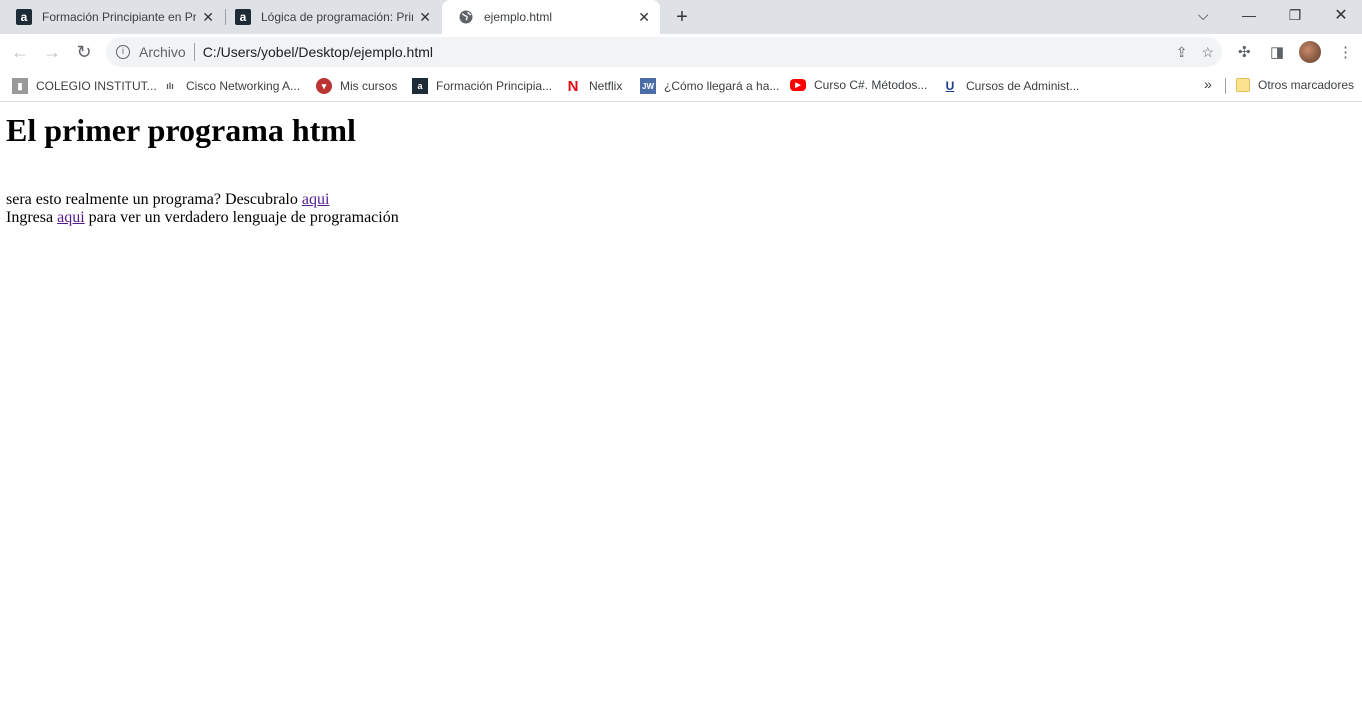 Image resolution: width=1362 pixels, height=728 pixels. I want to click on share-icon: ⇪, so click(1182, 52).